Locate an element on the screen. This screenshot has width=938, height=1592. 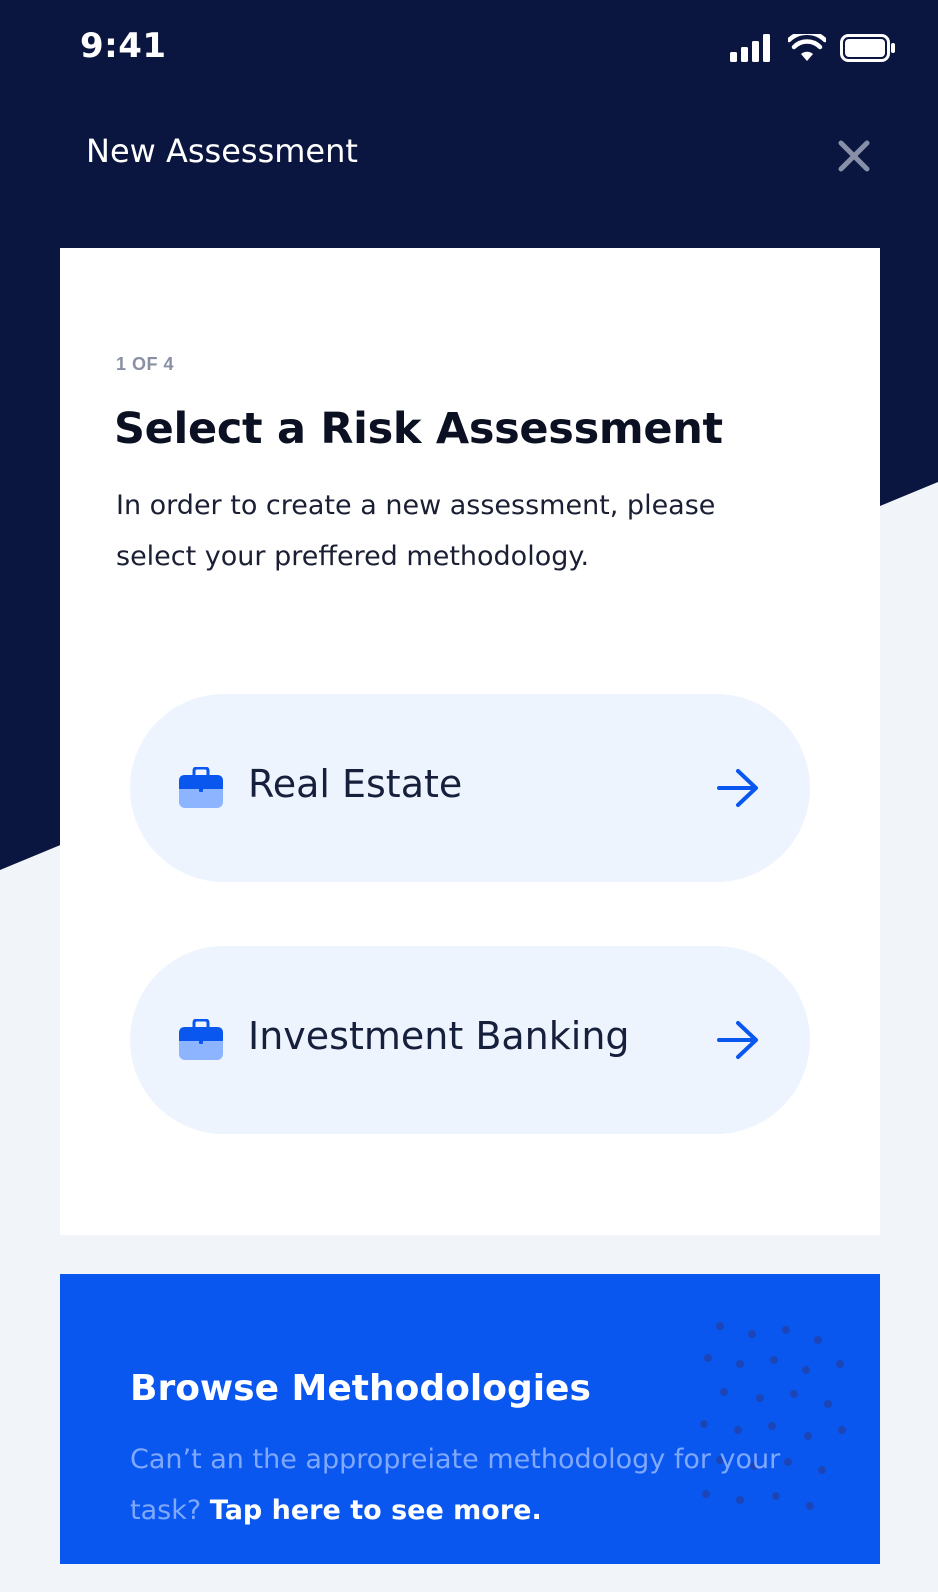
banner-title: Browse Methodologies is located at coordinates (360, 1388).